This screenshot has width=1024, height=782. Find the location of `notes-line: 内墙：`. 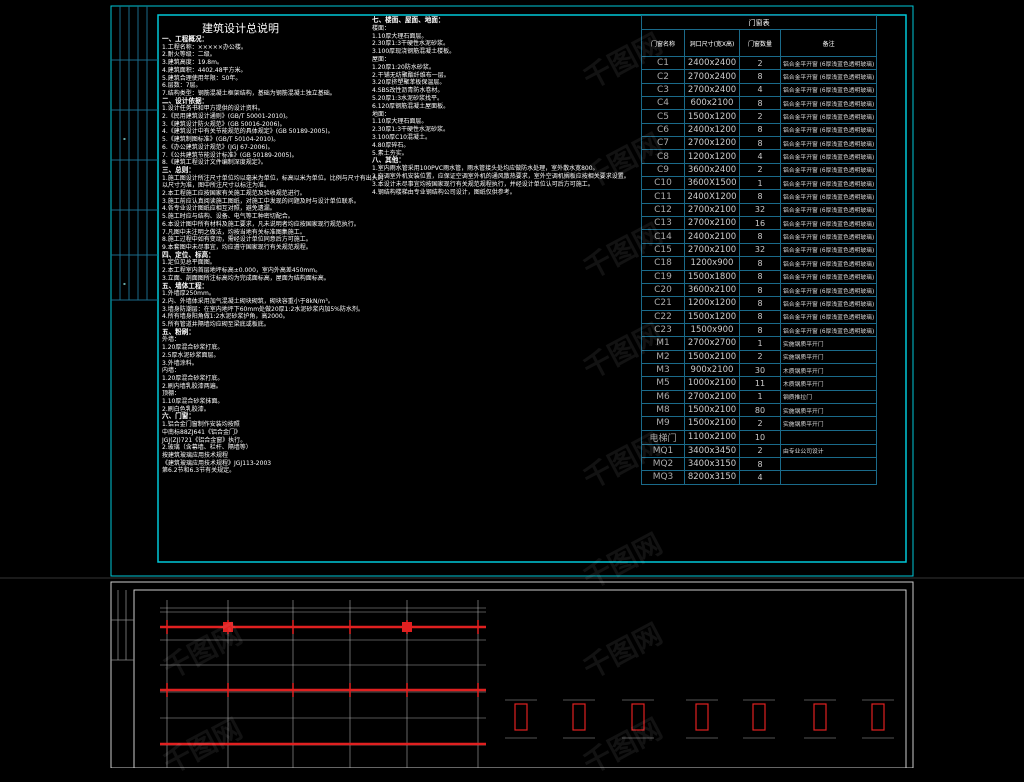

notes-line: 内墙： is located at coordinates (171, 371).